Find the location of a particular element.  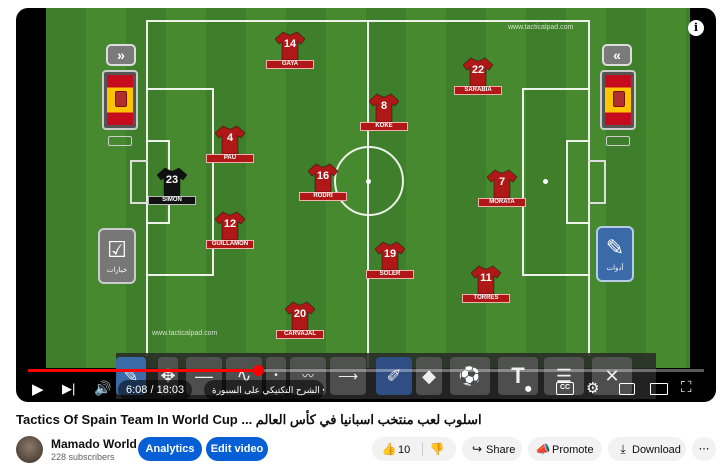

player-name: TORRES is located at coordinates (486, 298).